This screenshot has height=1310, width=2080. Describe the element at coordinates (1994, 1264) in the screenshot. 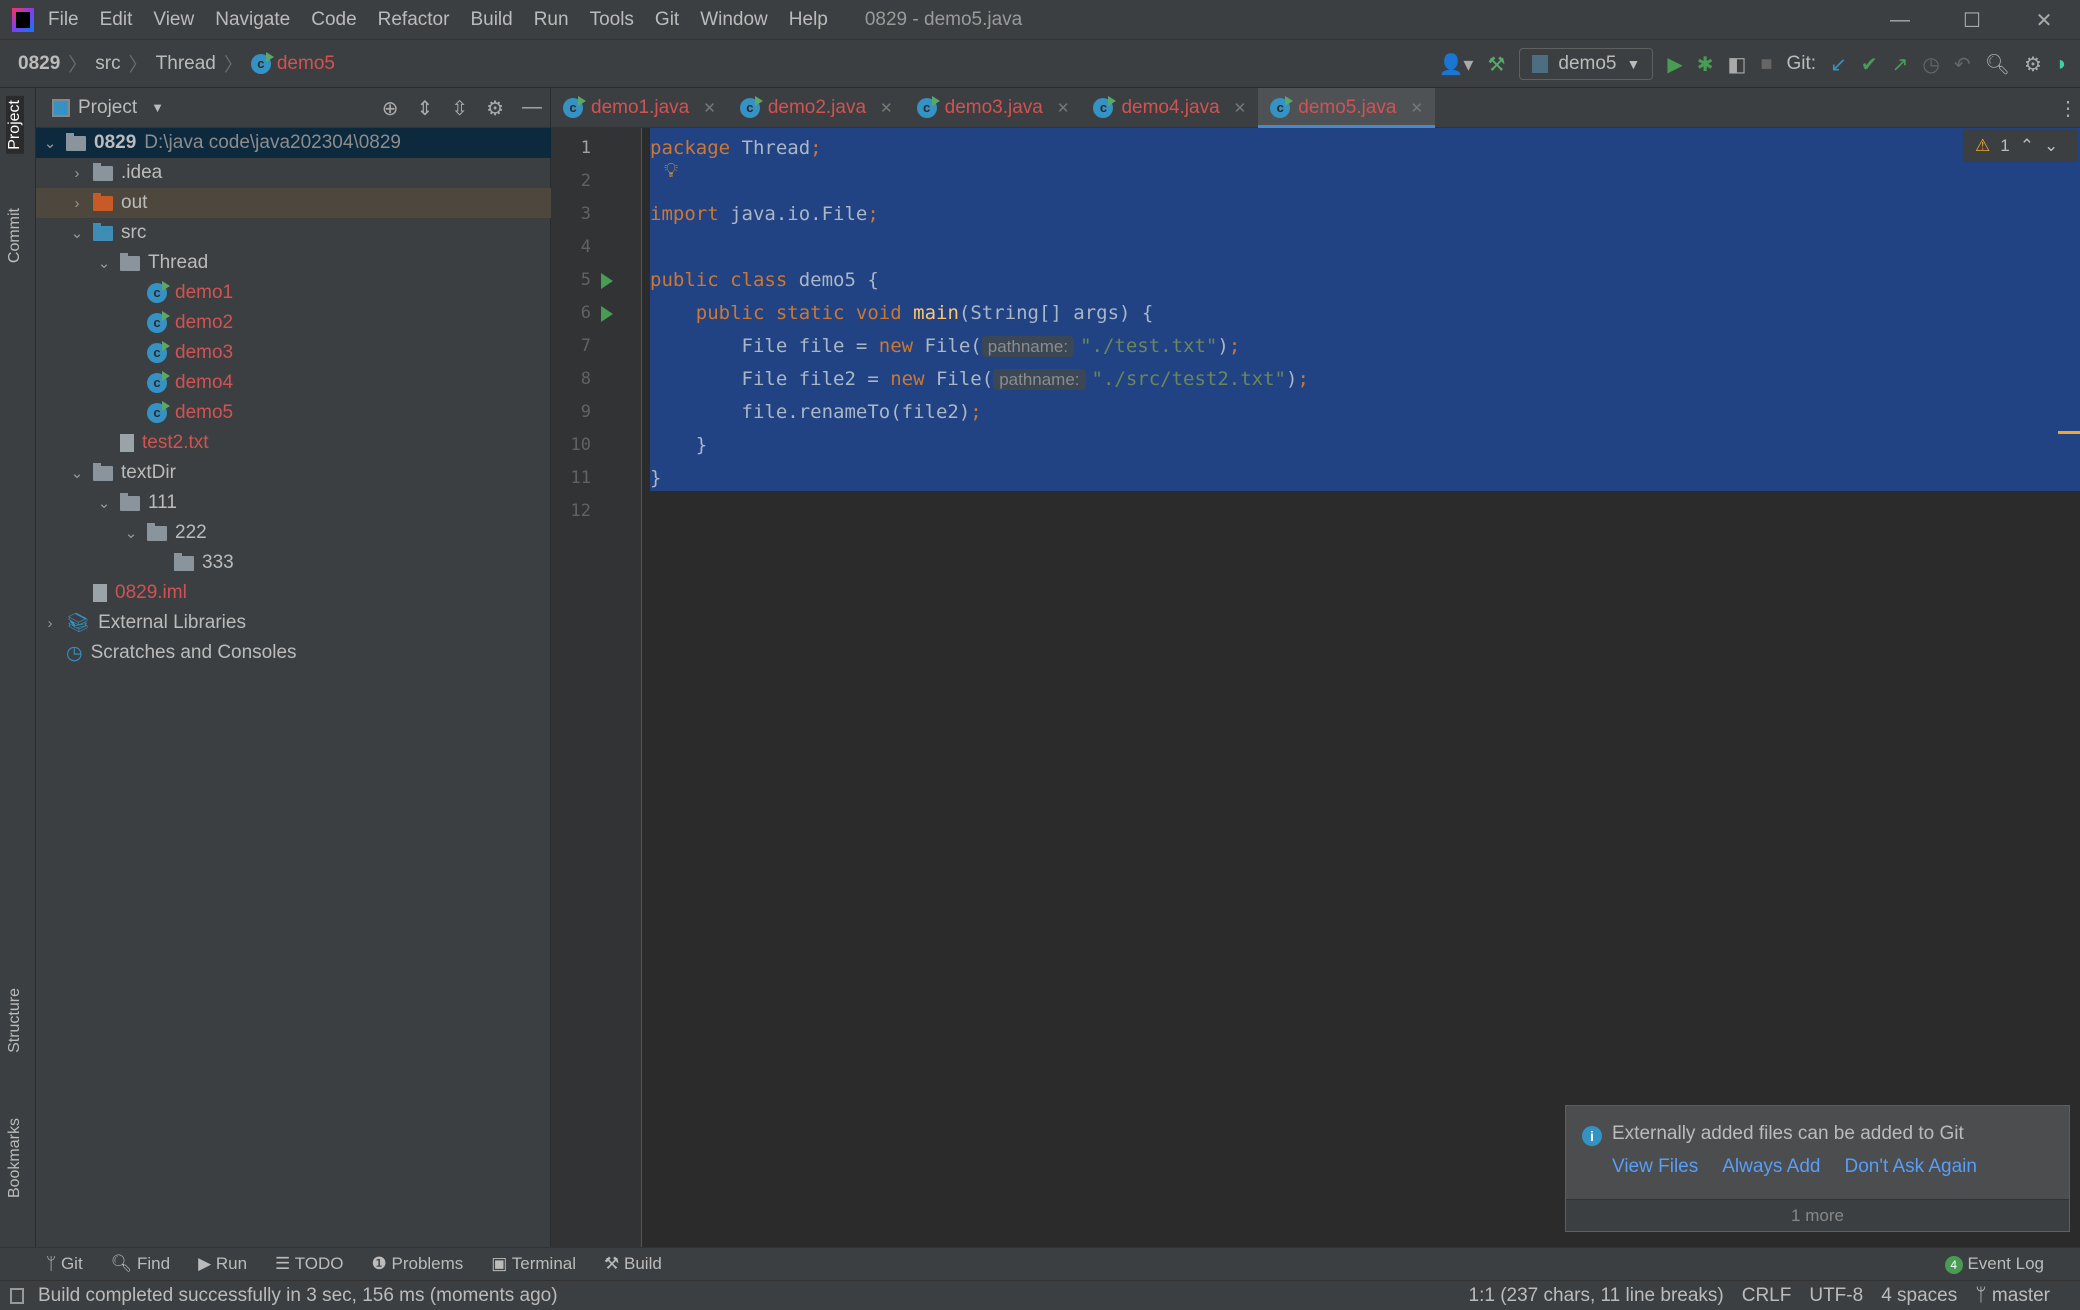

I see `event-log-button: 4 Event Log` at that location.